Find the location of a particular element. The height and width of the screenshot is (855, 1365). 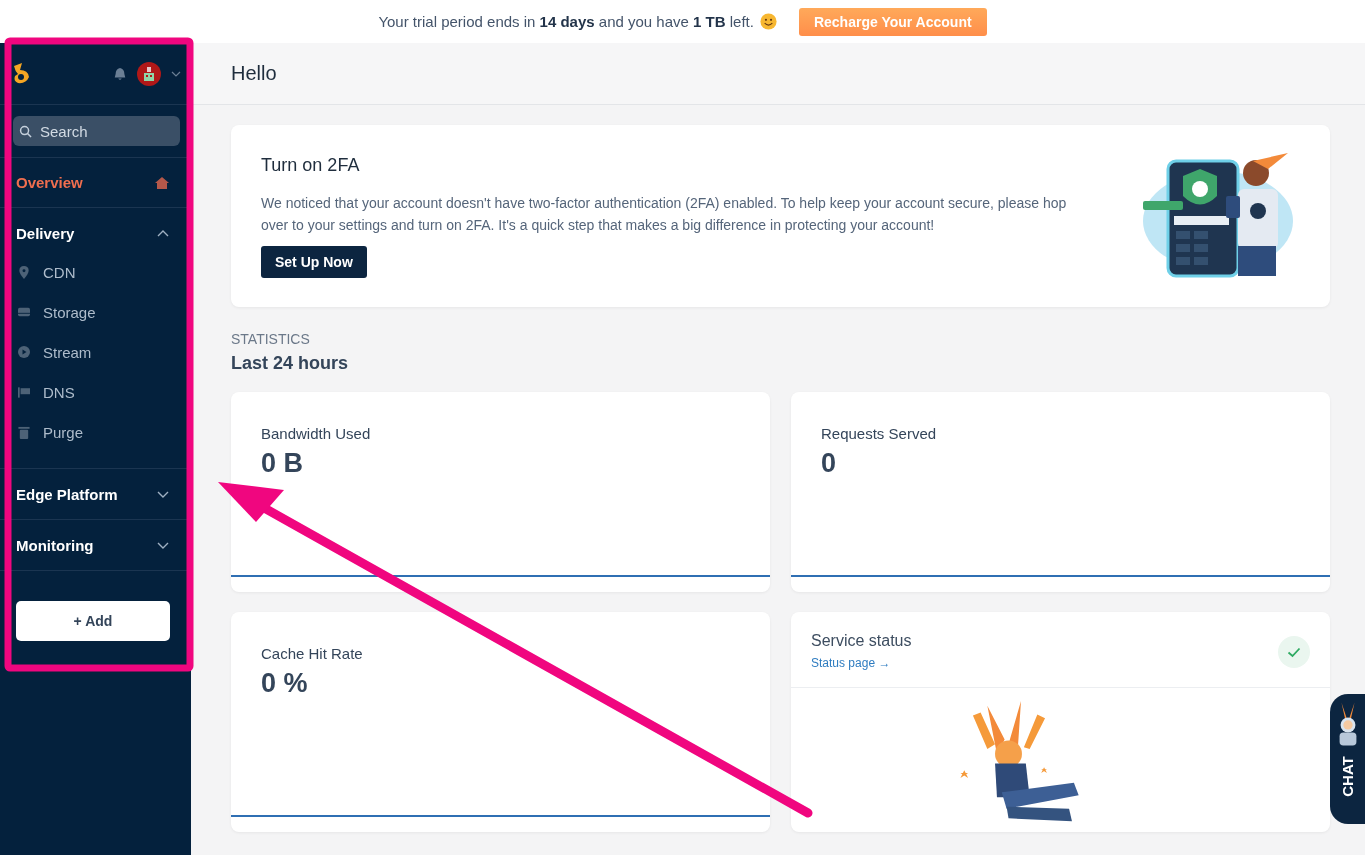

avatar-icon is located at coordinates (149, 73).